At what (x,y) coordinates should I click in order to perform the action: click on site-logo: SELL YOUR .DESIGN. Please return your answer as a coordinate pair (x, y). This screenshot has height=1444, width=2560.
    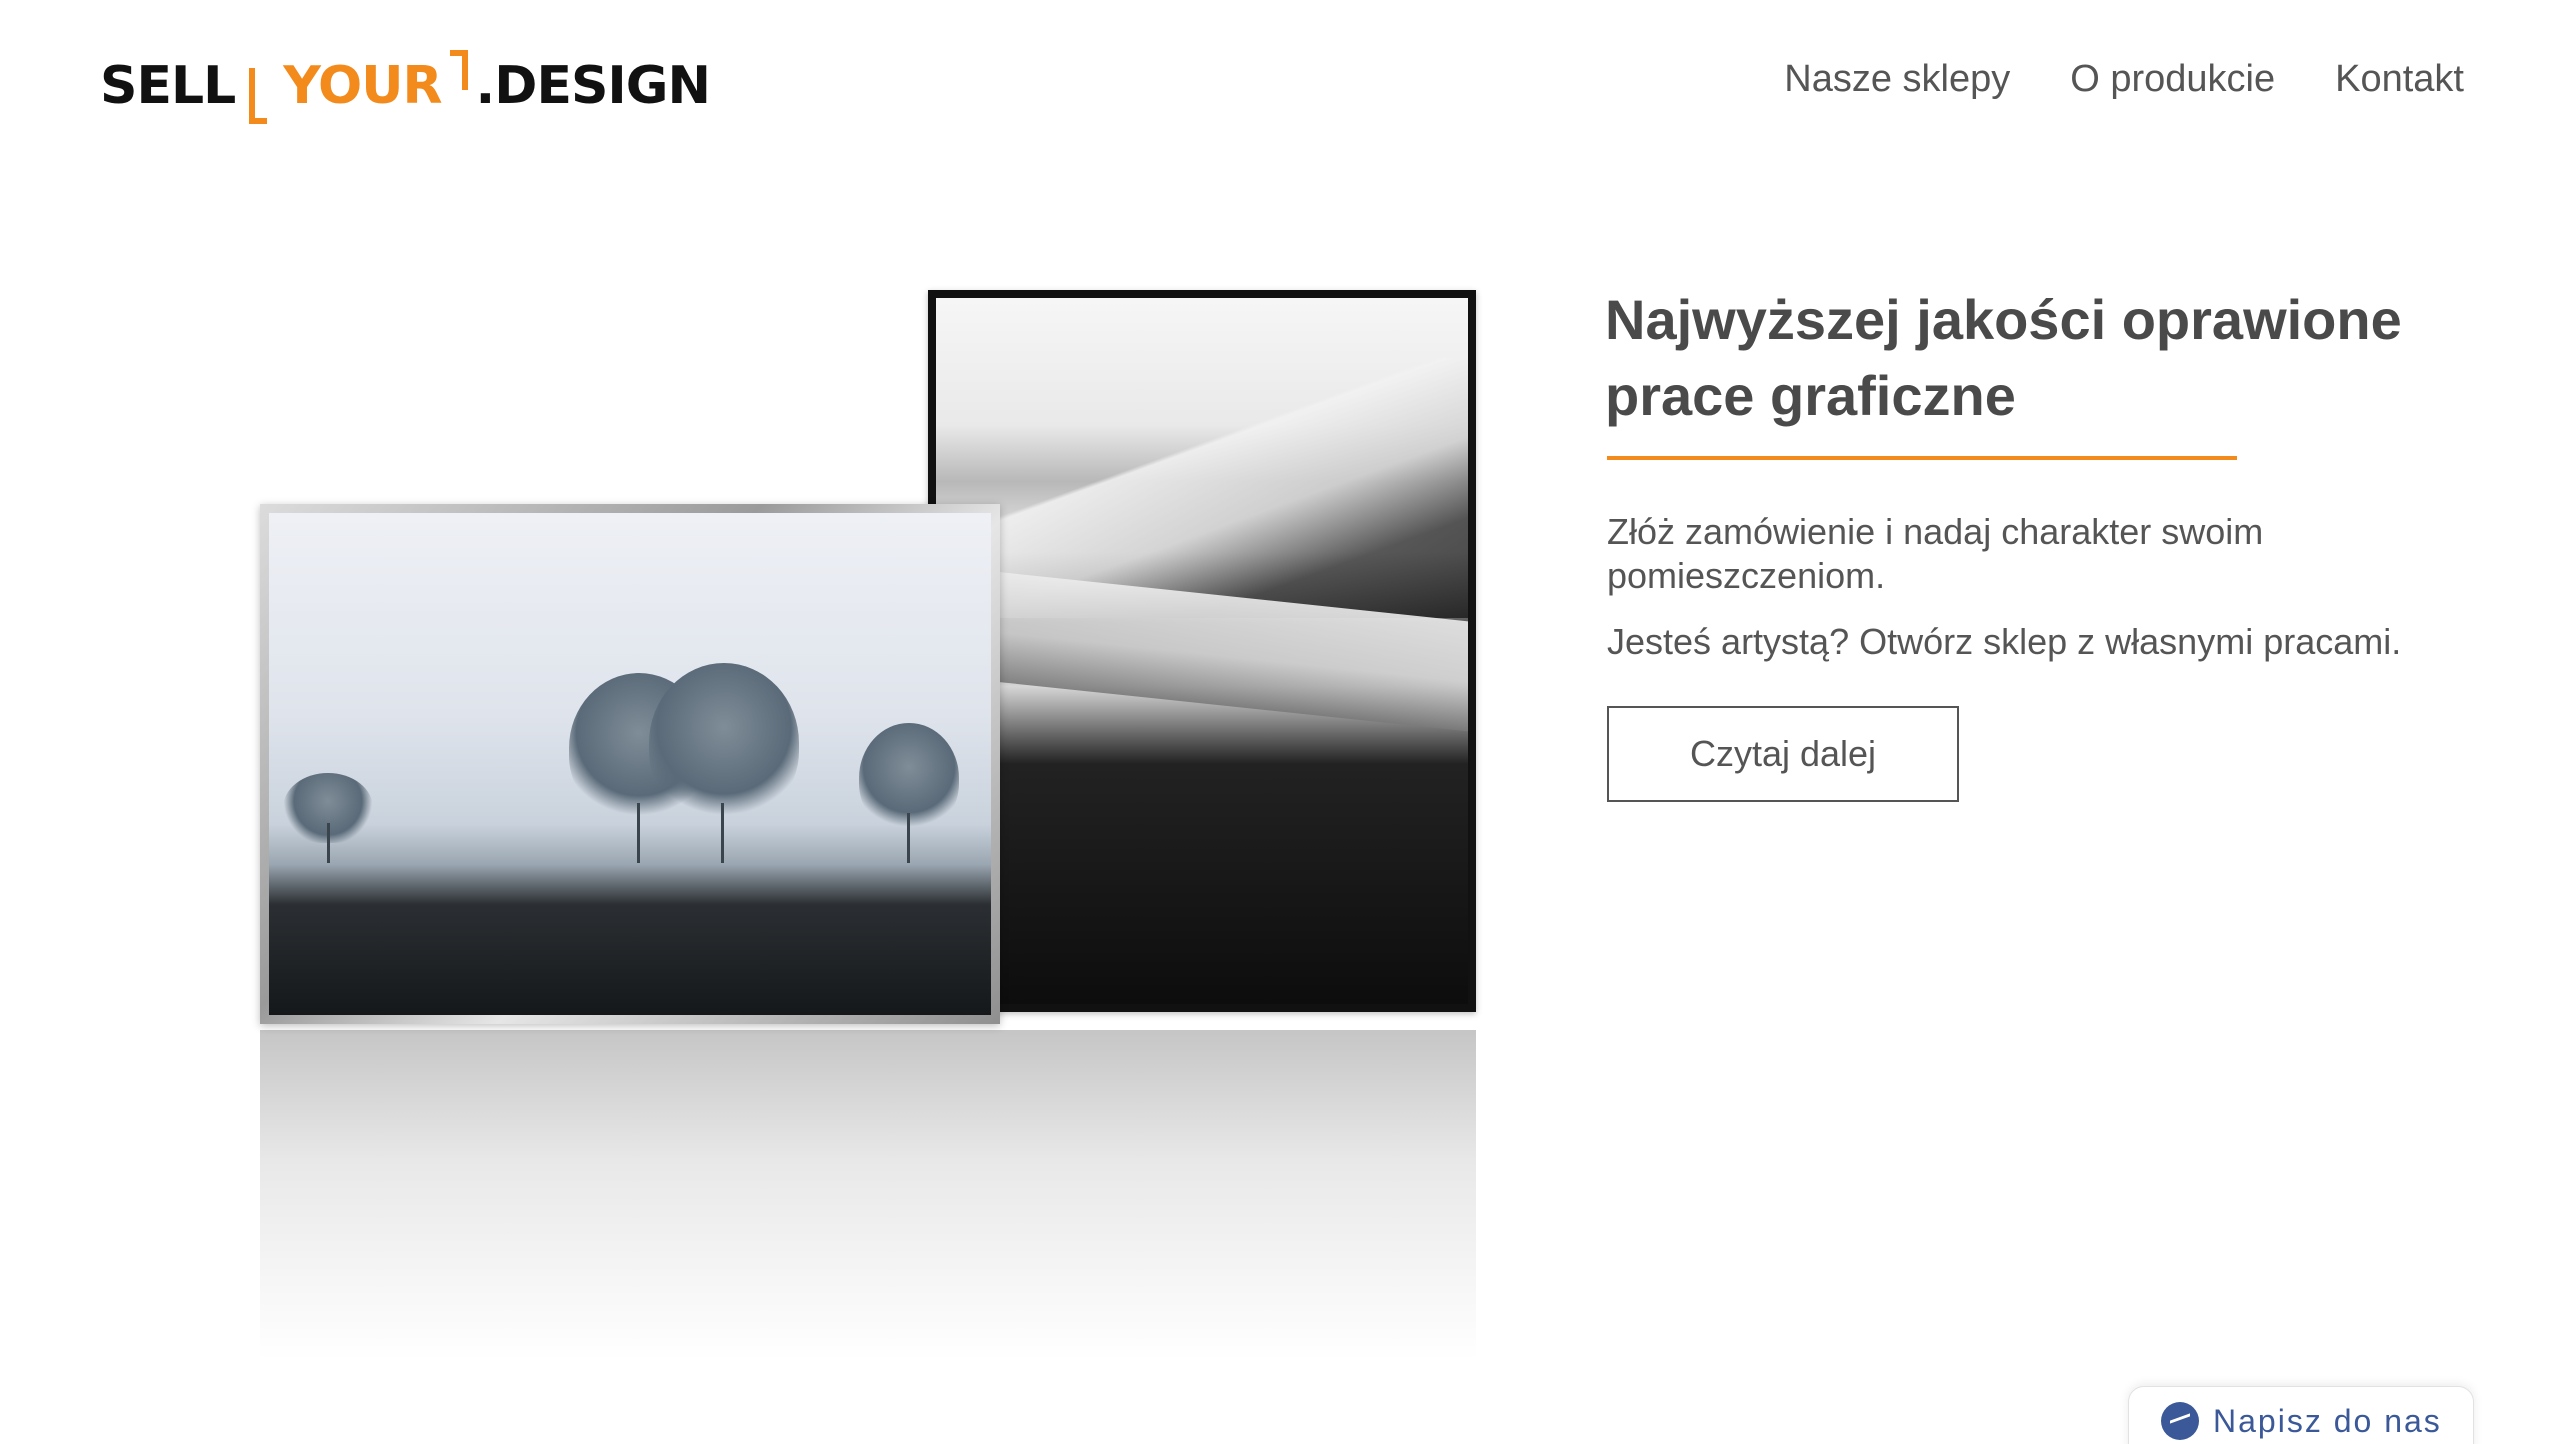
    Looking at the image, I should click on (405, 84).